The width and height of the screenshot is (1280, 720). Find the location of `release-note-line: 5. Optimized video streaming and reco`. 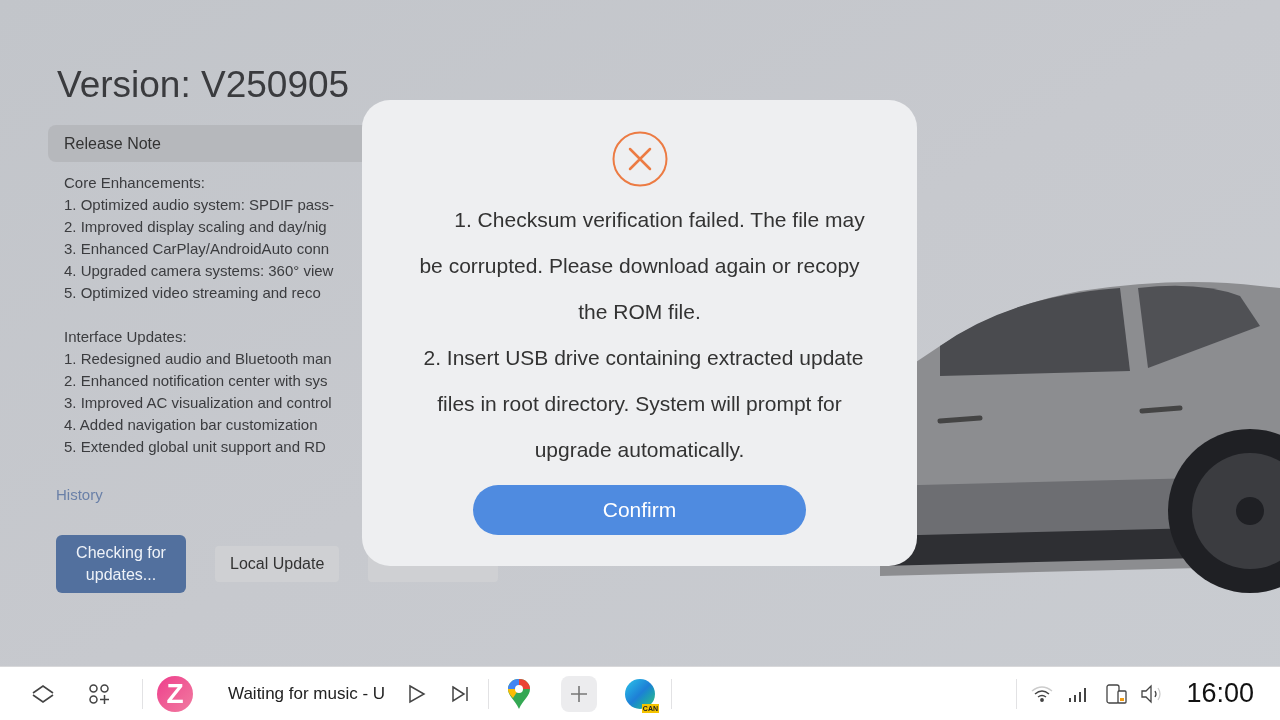

release-note-line: 5. Optimized video streaming and reco is located at coordinates (193, 293).